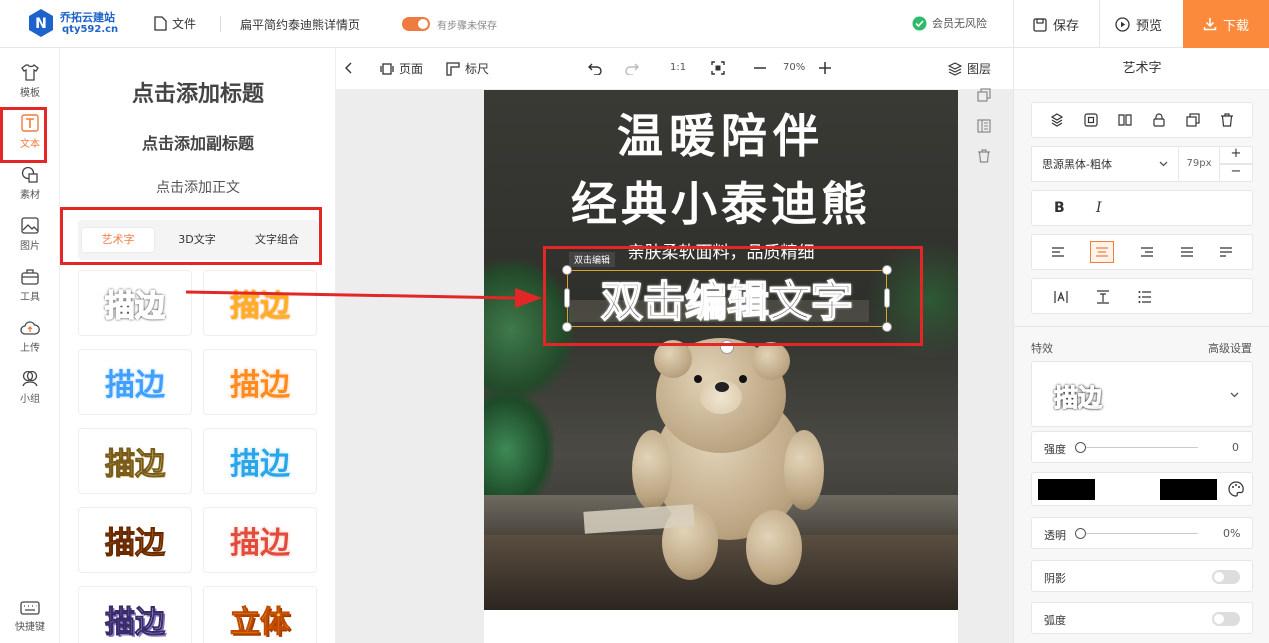  I want to click on nav-image: 图片, so click(30, 234).